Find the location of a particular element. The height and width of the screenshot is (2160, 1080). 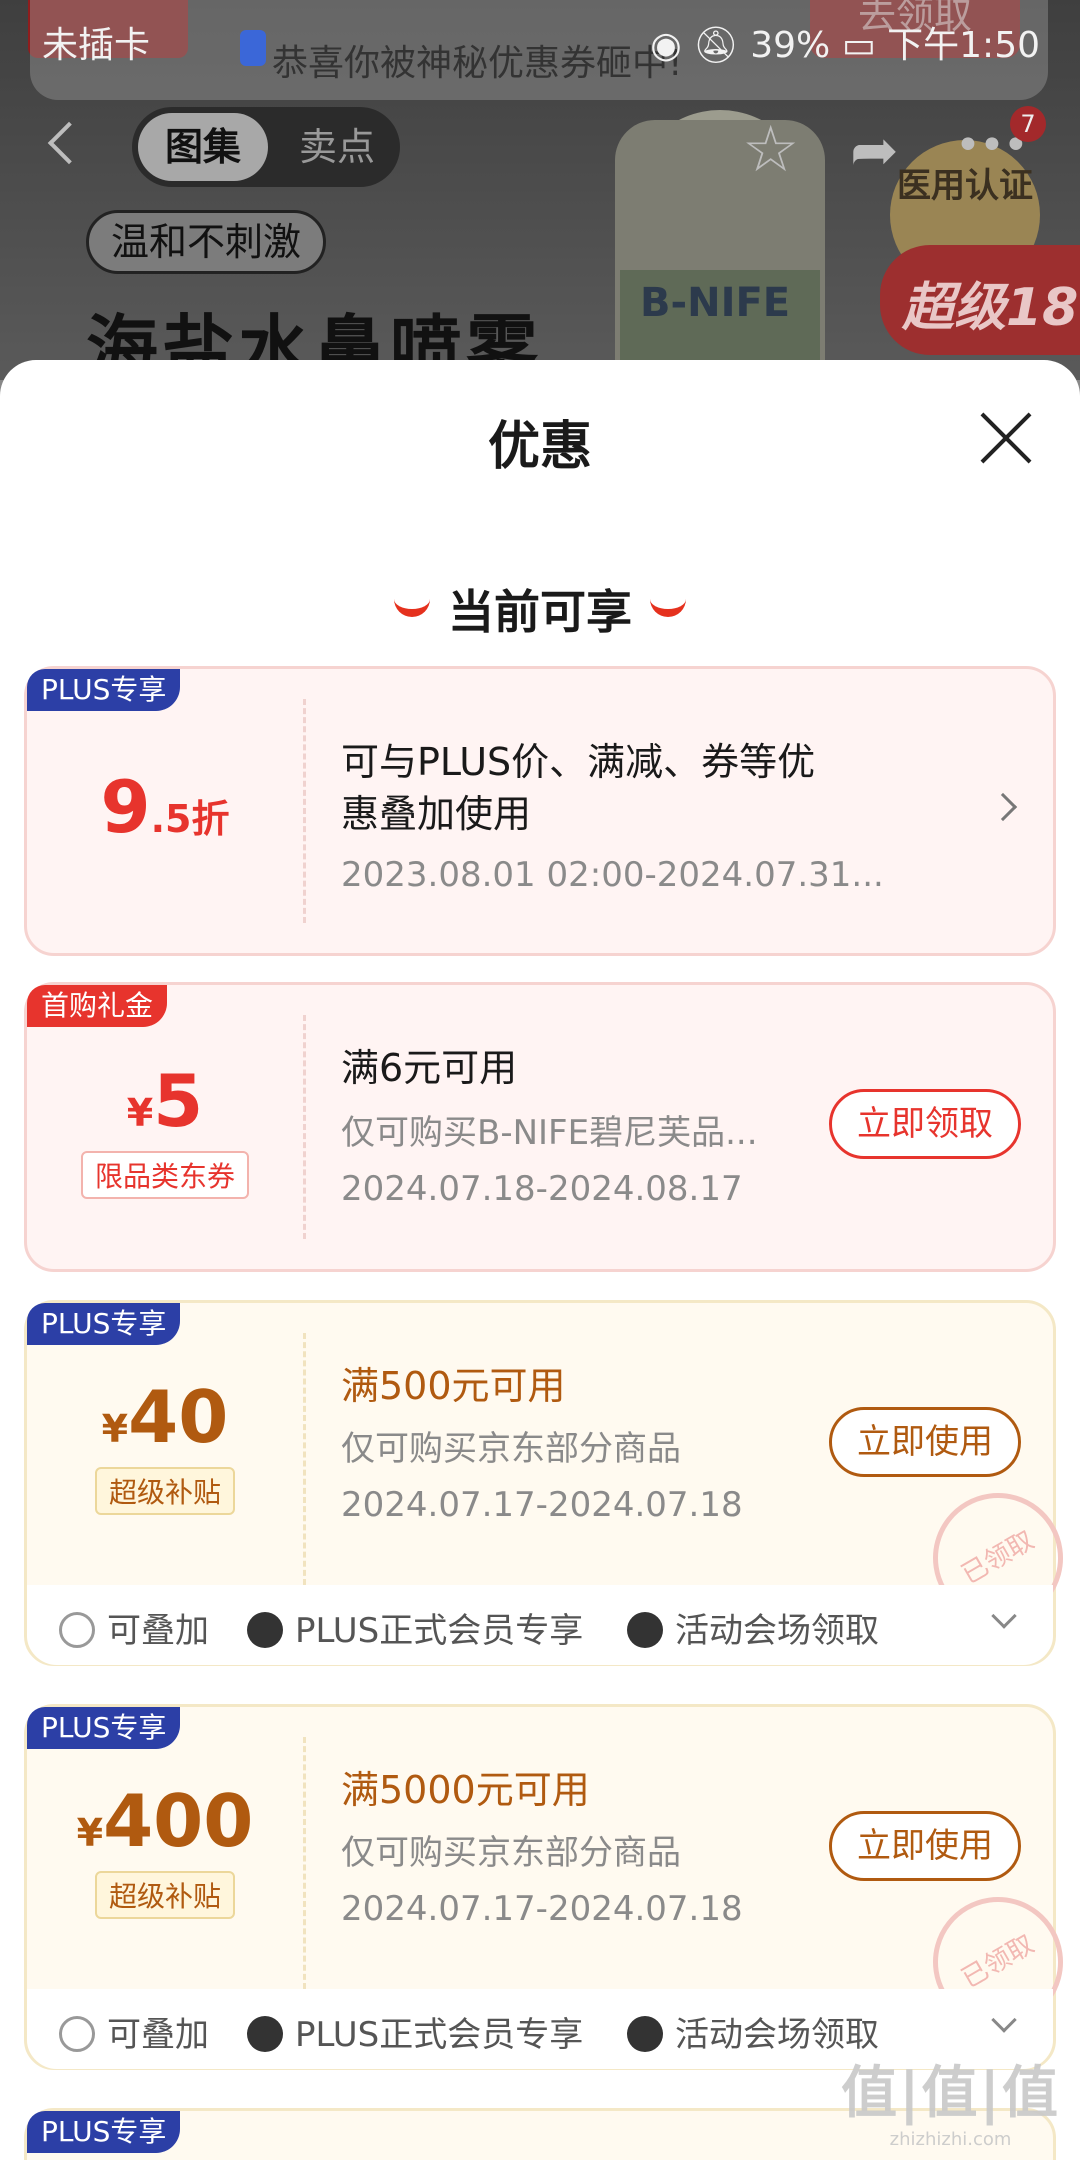

close-icon is located at coordinates (1006, 438).